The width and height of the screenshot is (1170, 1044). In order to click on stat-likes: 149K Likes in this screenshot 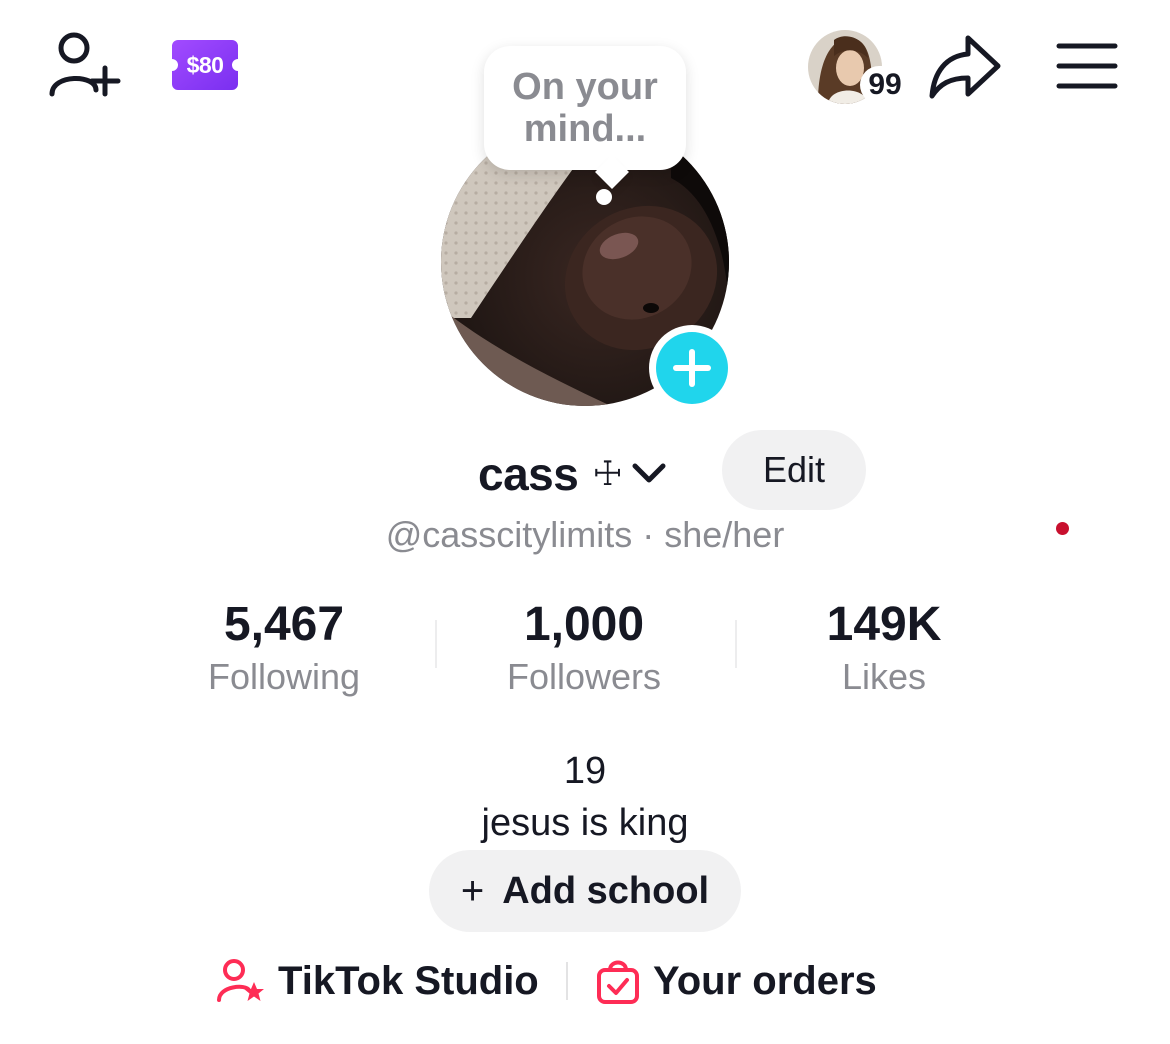, I will do `click(884, 648)`.